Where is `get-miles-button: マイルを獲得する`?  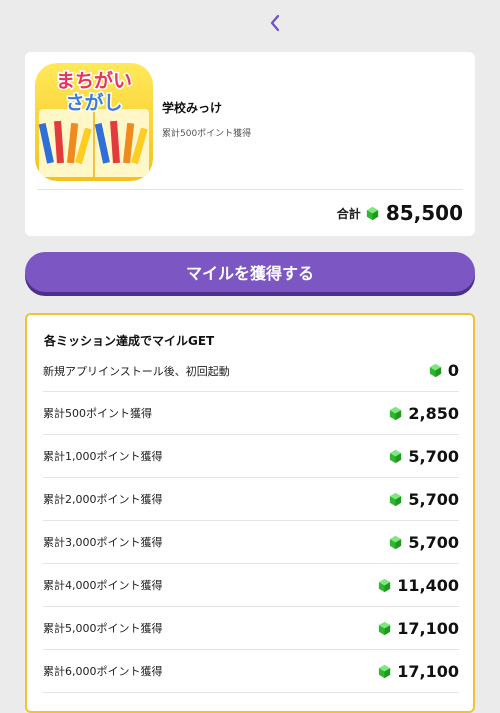
get-miles-button: マイルを獲得する is located at coordinates (250, 272).